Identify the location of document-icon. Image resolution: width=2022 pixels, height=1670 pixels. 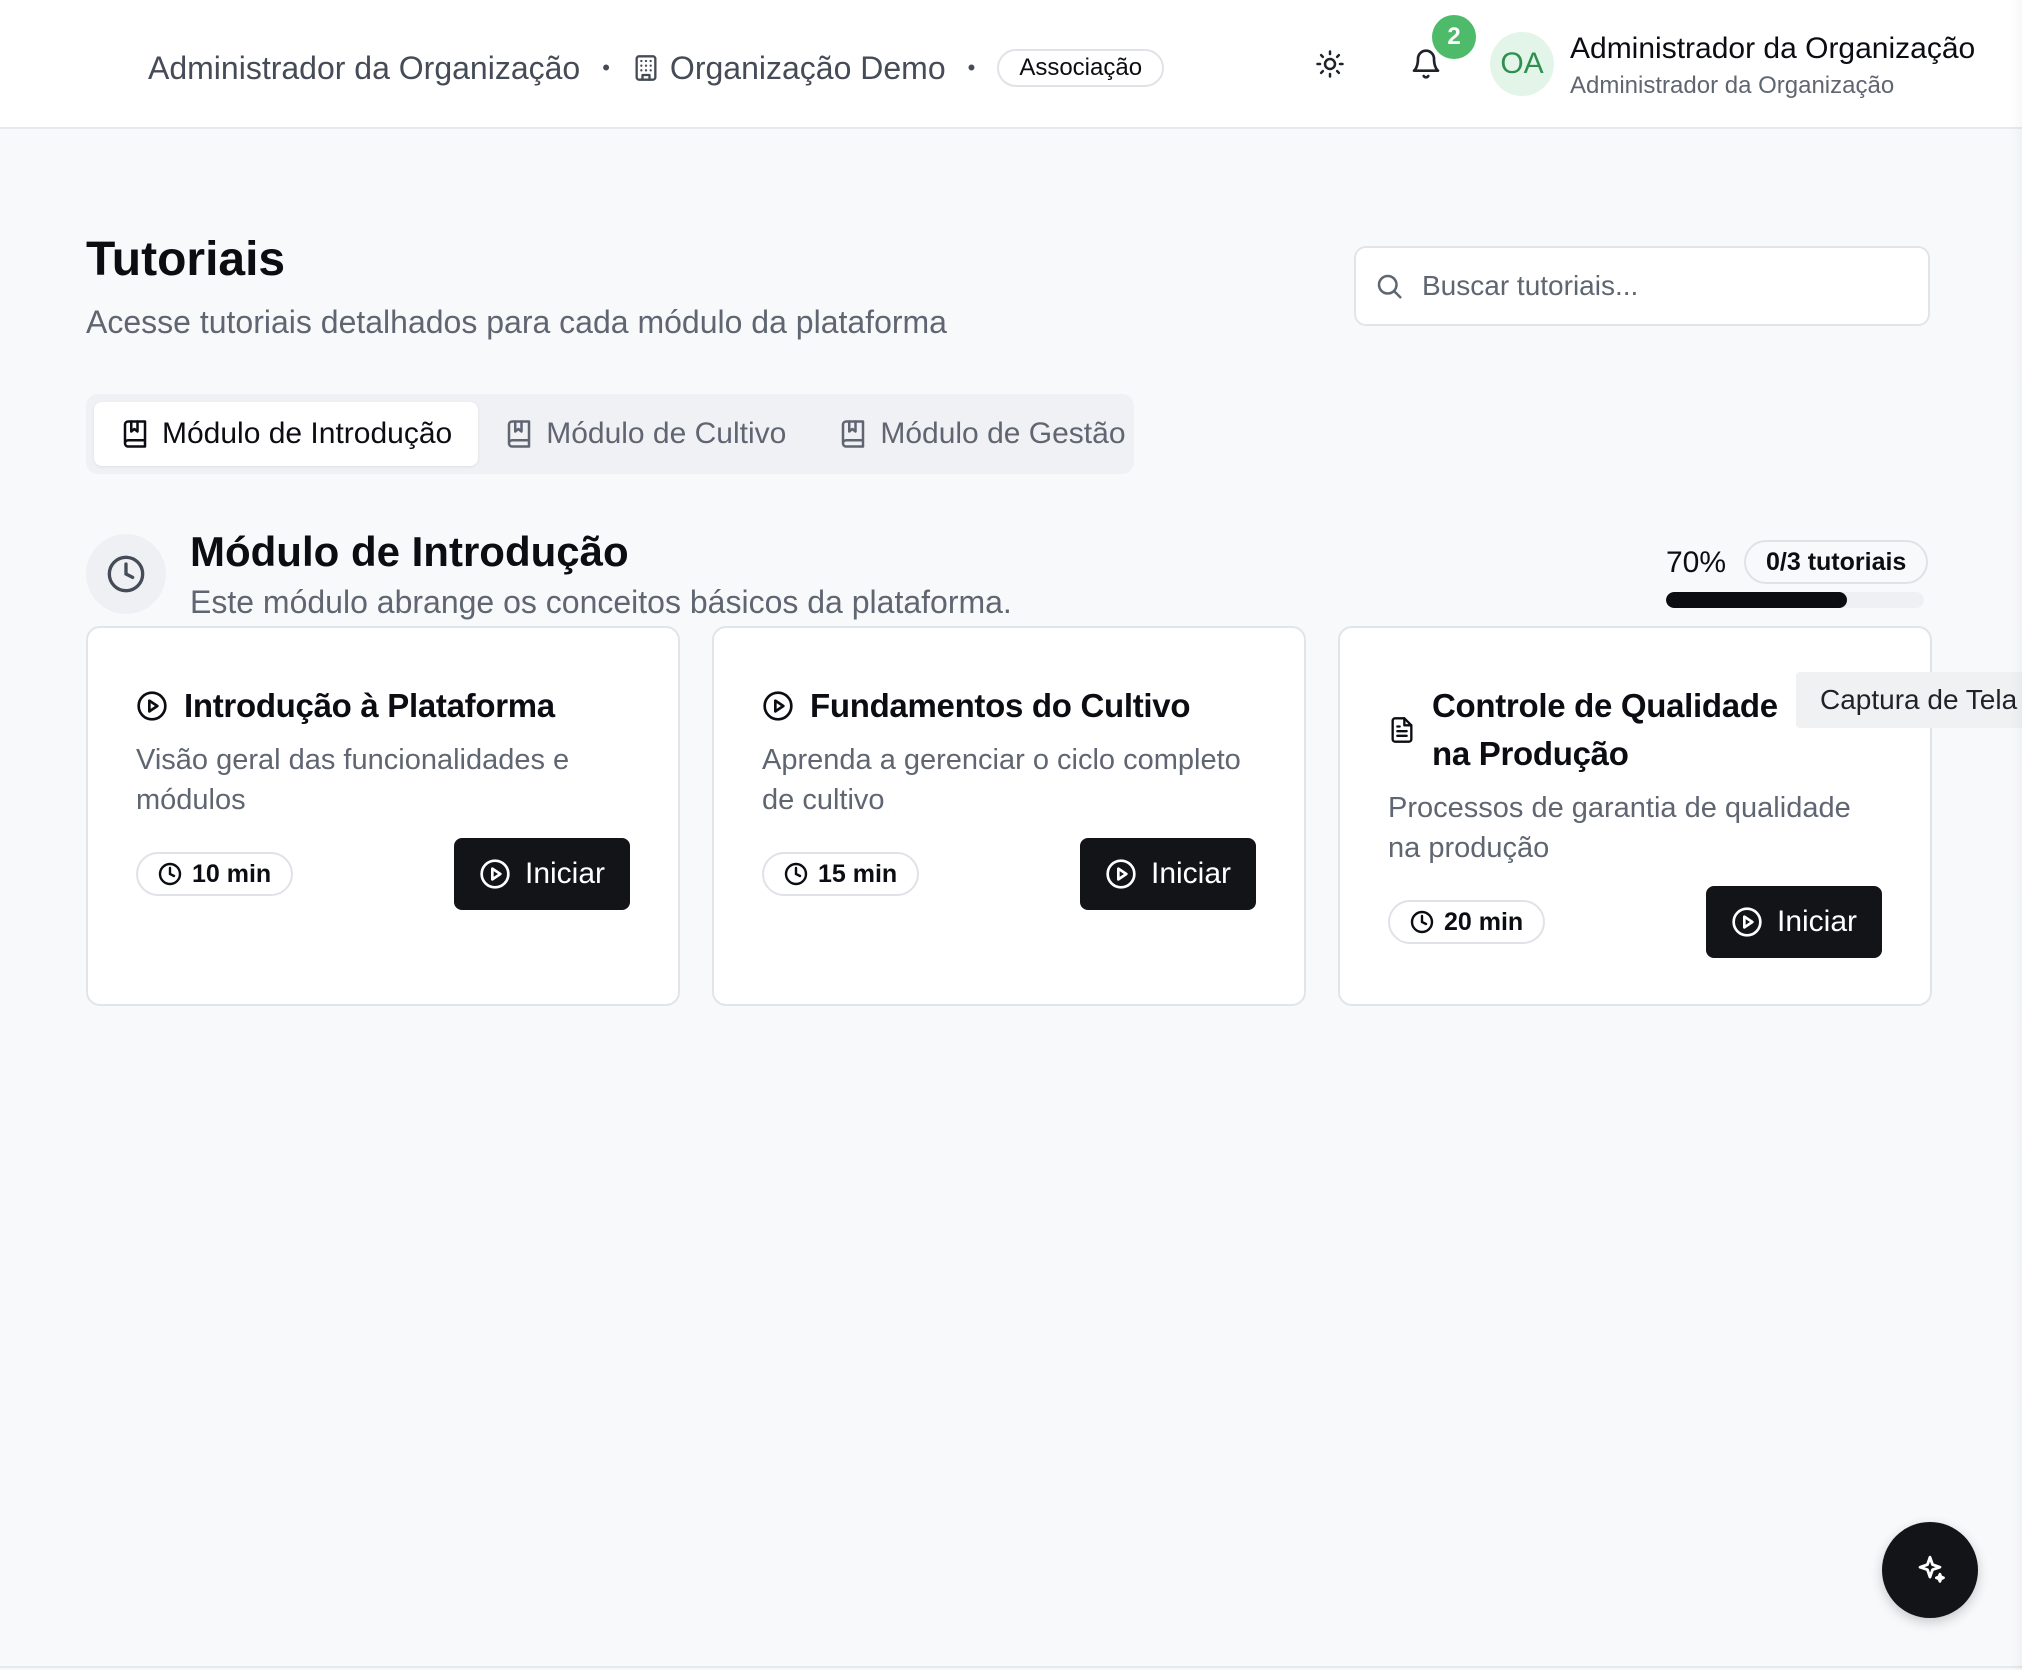
(1402, 730).